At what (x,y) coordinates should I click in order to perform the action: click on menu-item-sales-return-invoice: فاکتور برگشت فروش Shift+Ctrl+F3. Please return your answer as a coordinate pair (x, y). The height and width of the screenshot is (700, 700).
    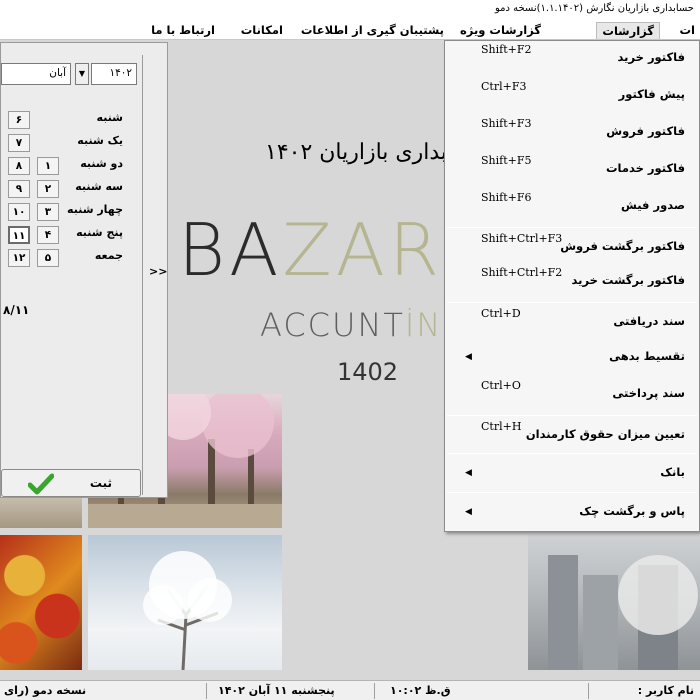
    Looking at the image, I should click on (572, 248).